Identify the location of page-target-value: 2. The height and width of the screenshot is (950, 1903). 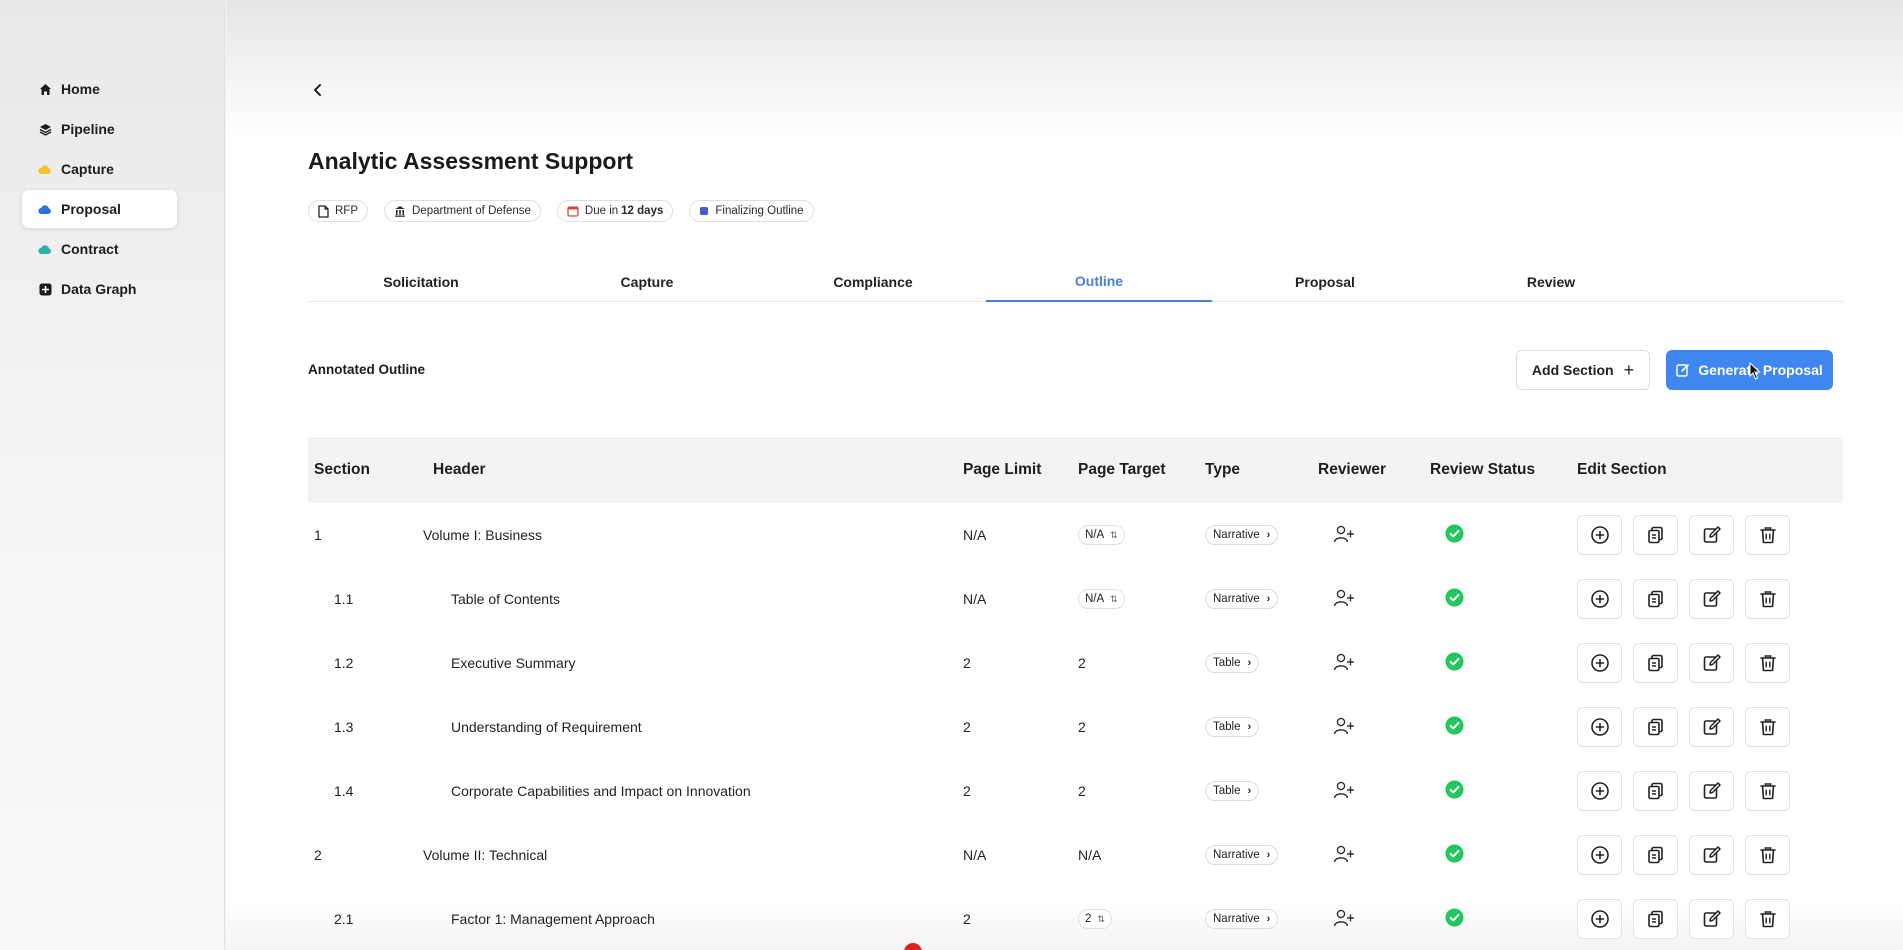
(1088, 919).